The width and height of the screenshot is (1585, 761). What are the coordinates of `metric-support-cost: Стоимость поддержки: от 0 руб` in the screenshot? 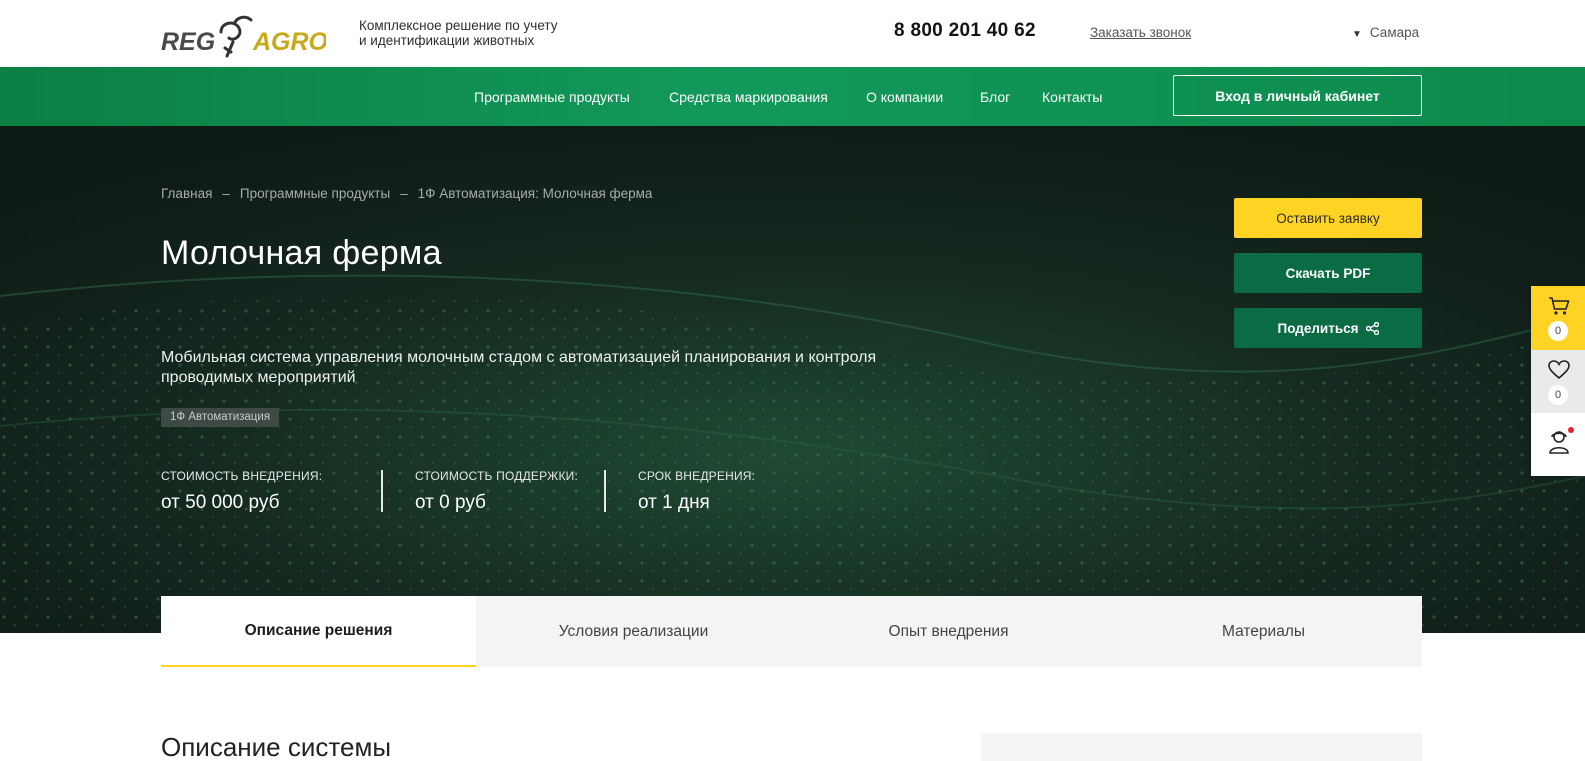 It's located at (496, 491).